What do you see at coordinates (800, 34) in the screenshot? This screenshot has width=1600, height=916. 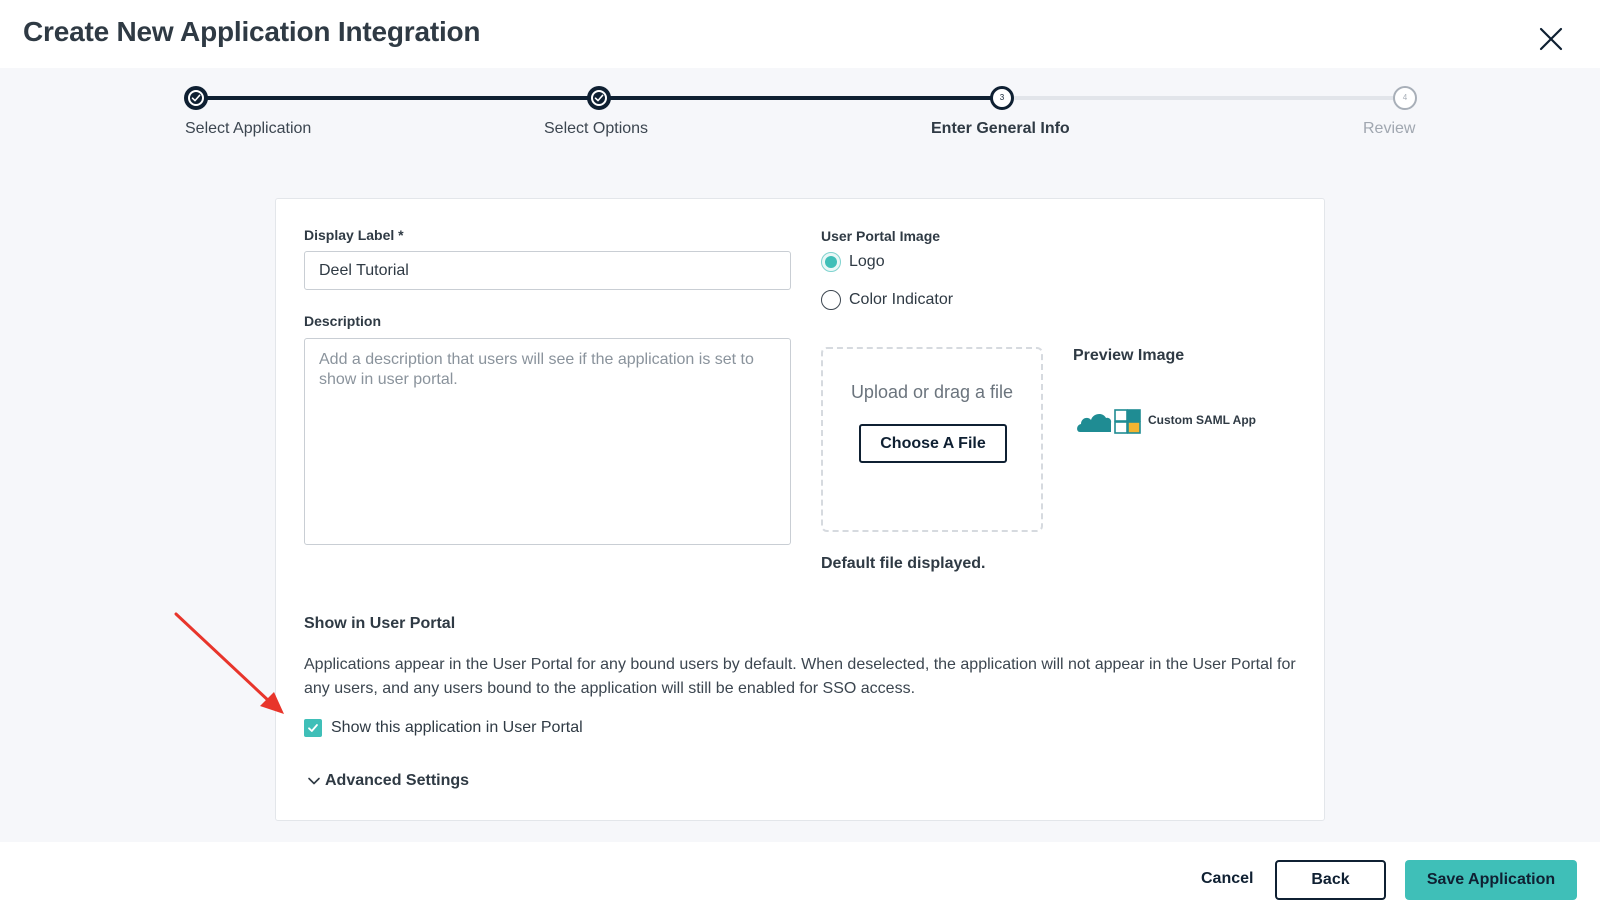 I see `modal-header: Create New Application Integration` at bounding box center [800, 34].